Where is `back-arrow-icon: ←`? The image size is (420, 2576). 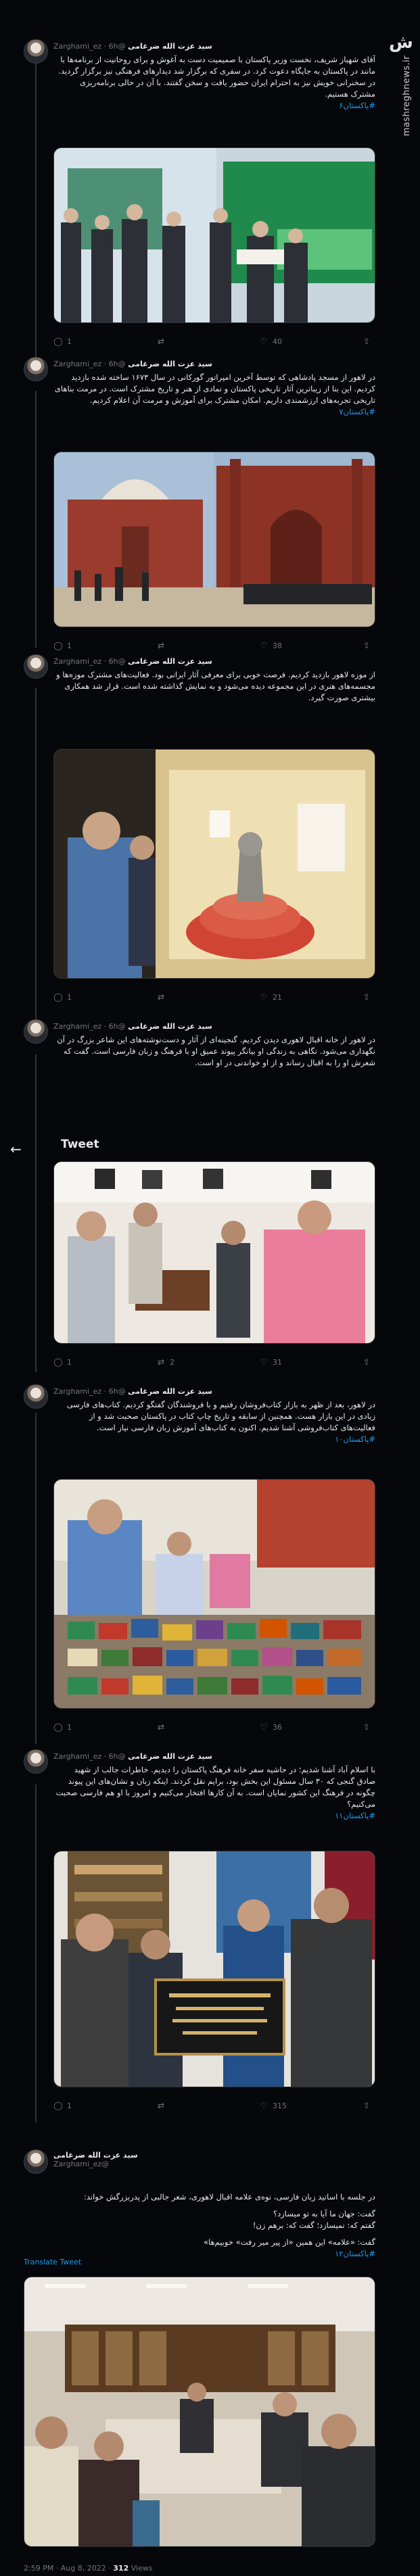
back-arrow-icon: ← is located at coordinates (16, 1149).